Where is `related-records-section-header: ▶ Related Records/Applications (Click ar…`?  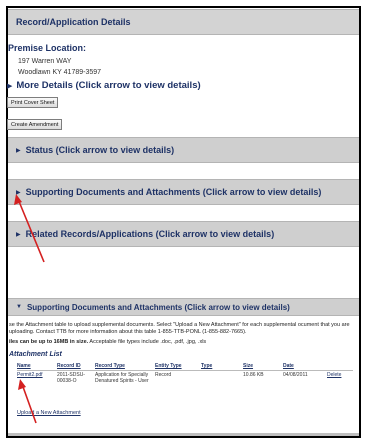
related-records-section-header: ▶ Related Records/Applications (Click ar… is located at coordinates (183, 234).